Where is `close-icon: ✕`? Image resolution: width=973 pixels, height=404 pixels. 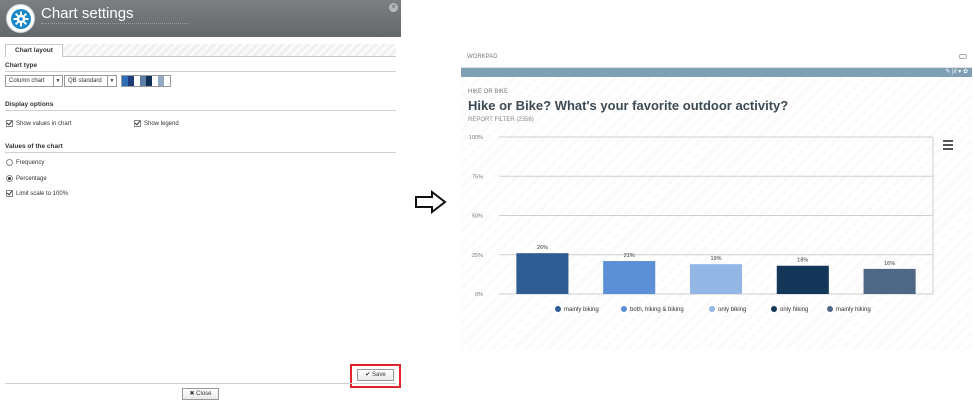
close-icon: ✕ is located at coordinates (393, 7).